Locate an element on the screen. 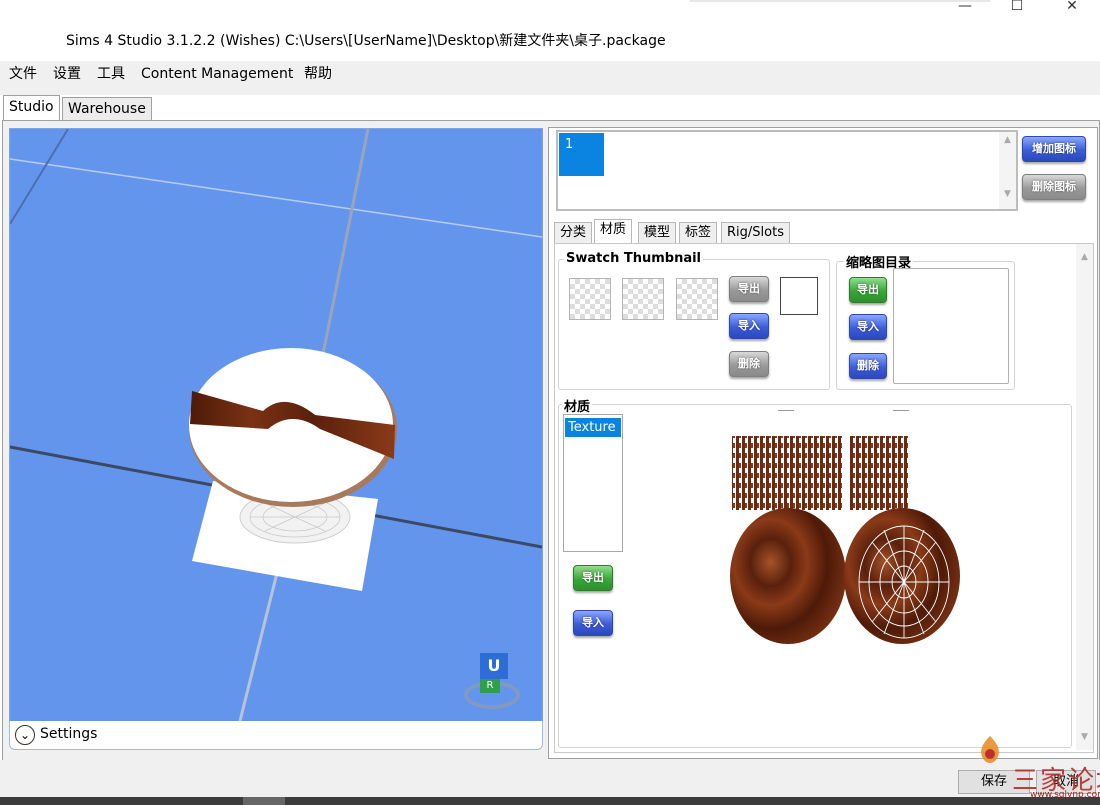  texture-preview is located at coordinates (846, 540).